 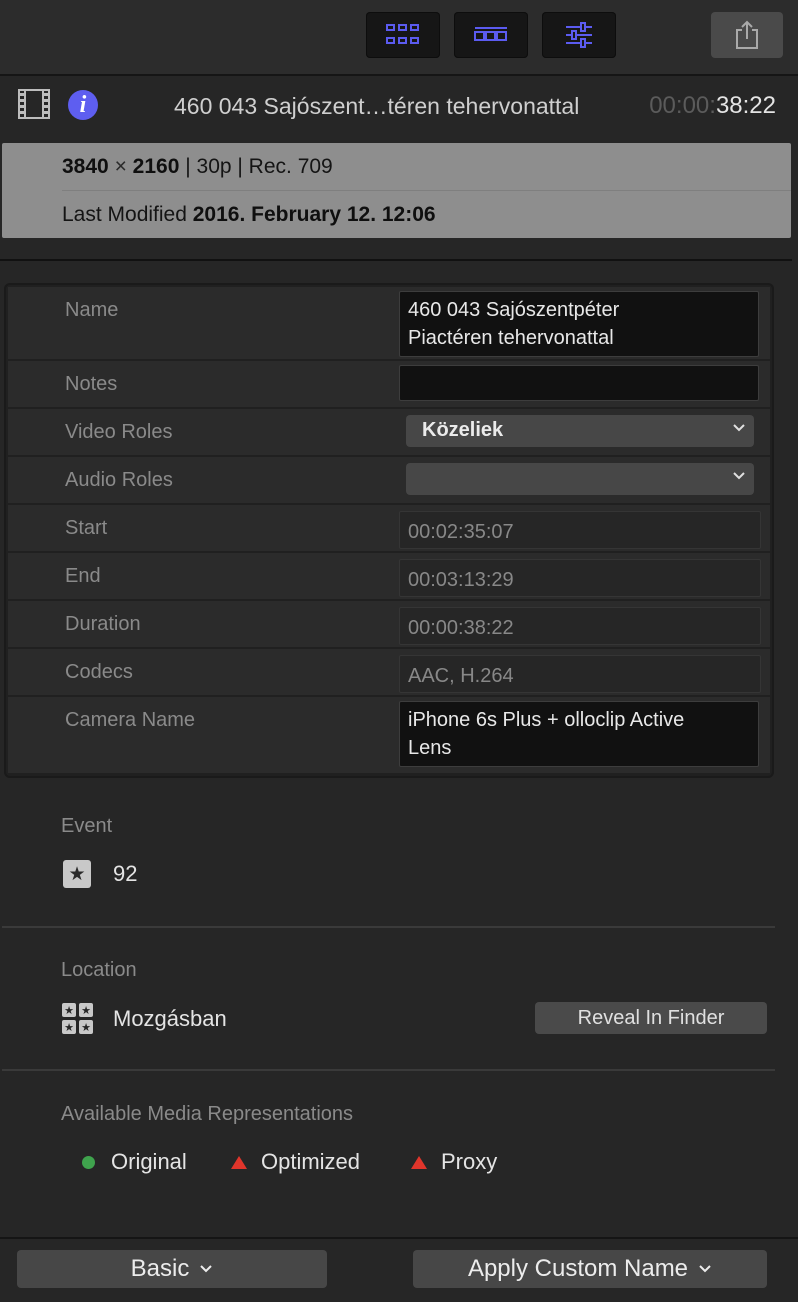 I want to click on end-value: 00:03:13:29, so click(x=580, y=578).